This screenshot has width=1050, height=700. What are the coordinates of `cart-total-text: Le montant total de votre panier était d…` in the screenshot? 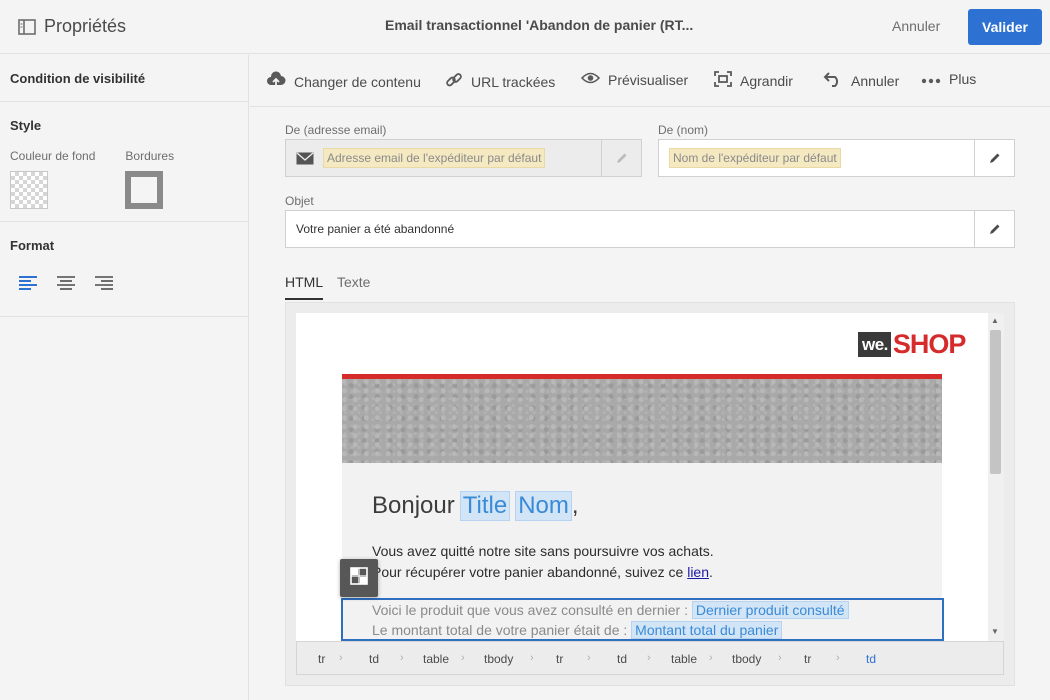 It's located at (502, 630).